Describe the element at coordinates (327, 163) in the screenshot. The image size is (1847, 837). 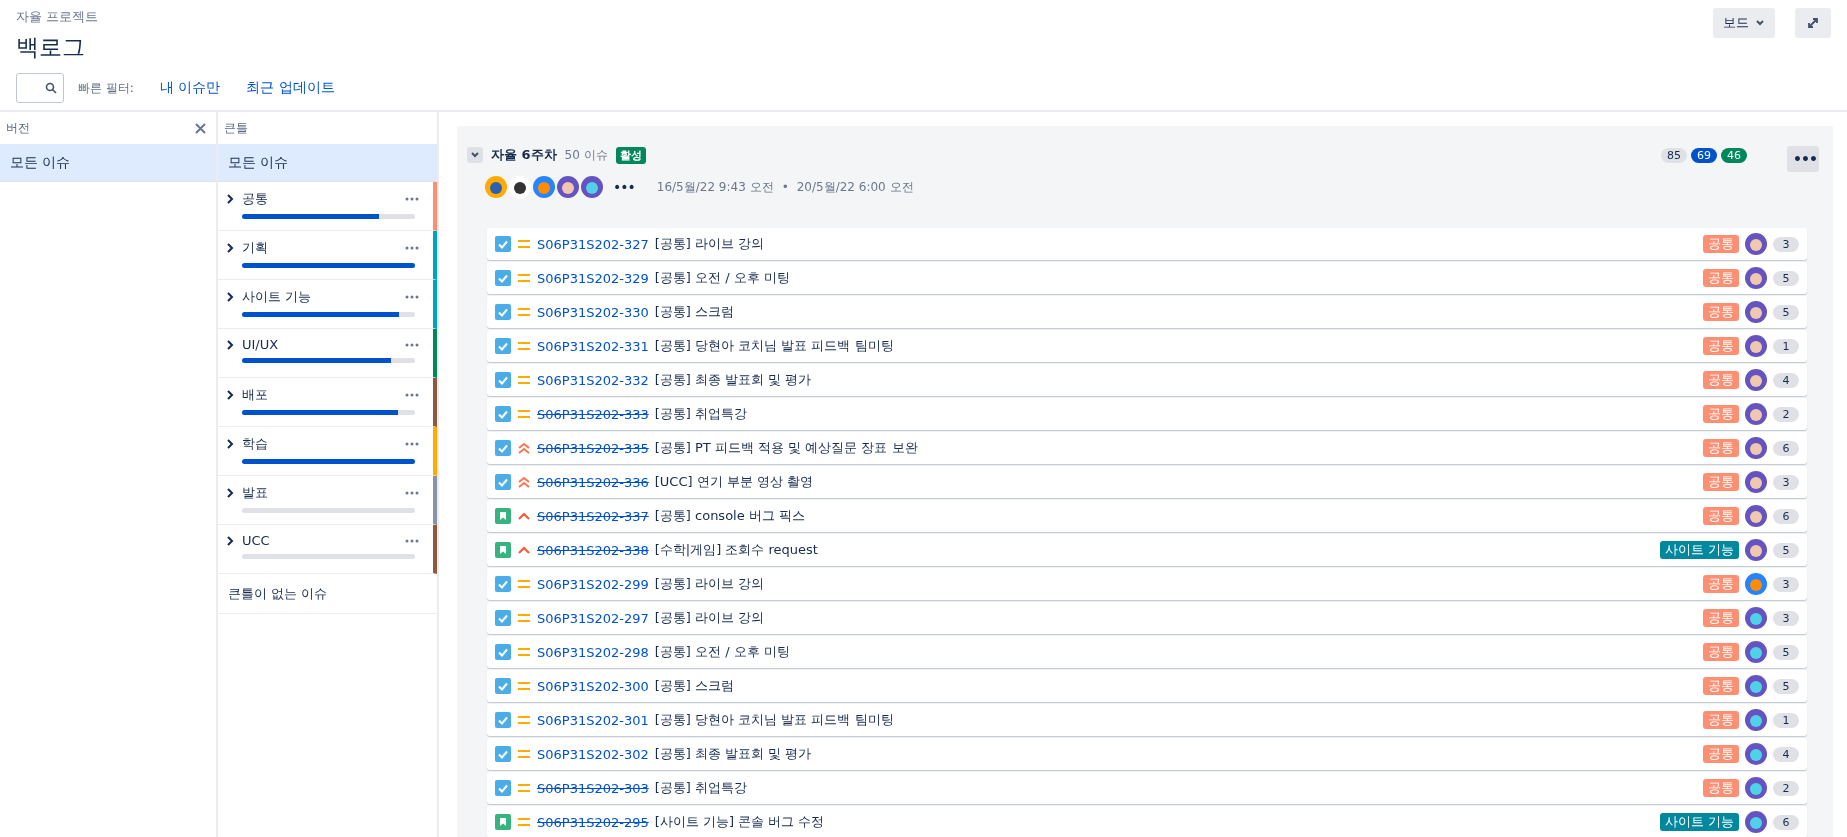
I see `epic-filter-item: 모든 이슈` at that location.